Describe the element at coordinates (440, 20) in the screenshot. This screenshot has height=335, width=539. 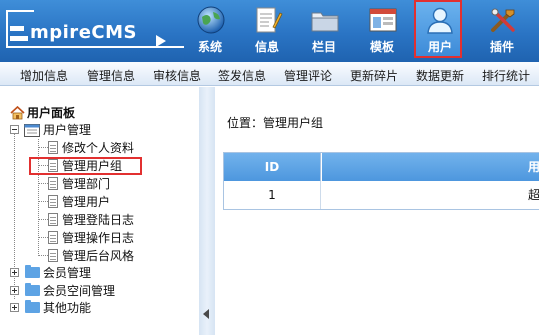
I see `user-icon` at that location.